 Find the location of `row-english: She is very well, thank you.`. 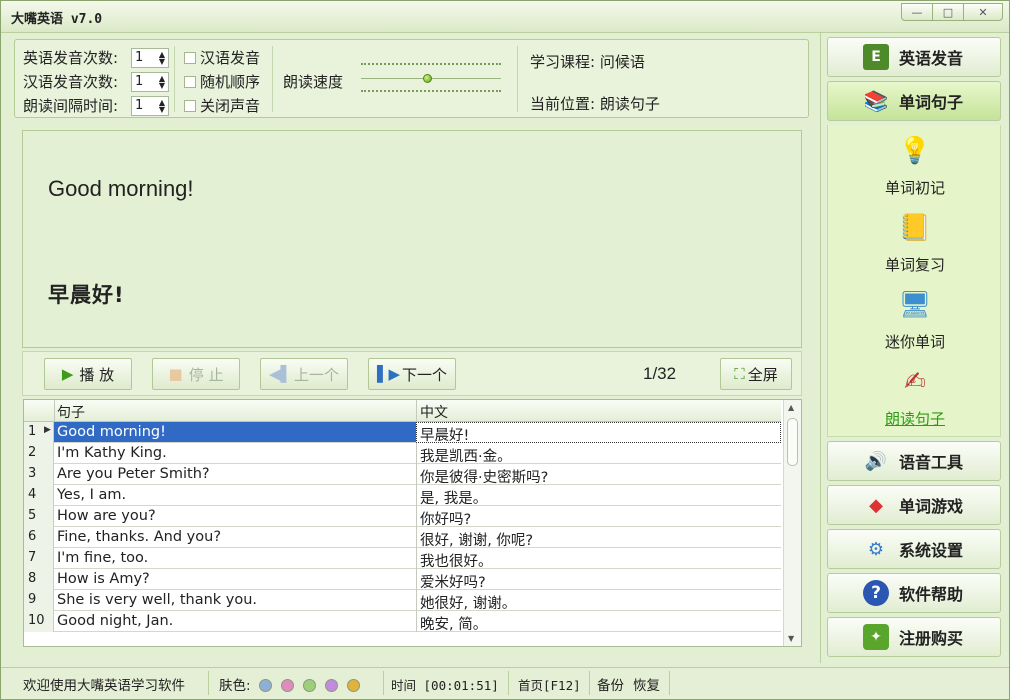

row-english: She is very well, thank you. is located at coordinates (157, 600).